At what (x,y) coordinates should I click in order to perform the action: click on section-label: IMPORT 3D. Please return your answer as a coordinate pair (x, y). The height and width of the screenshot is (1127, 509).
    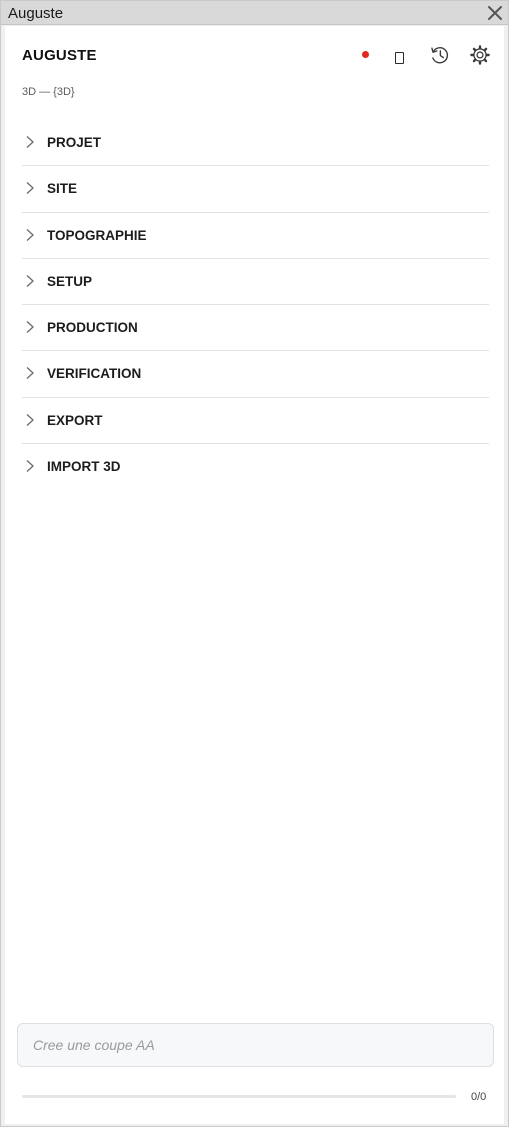
    Looking at the image, I should click on (84, 467).